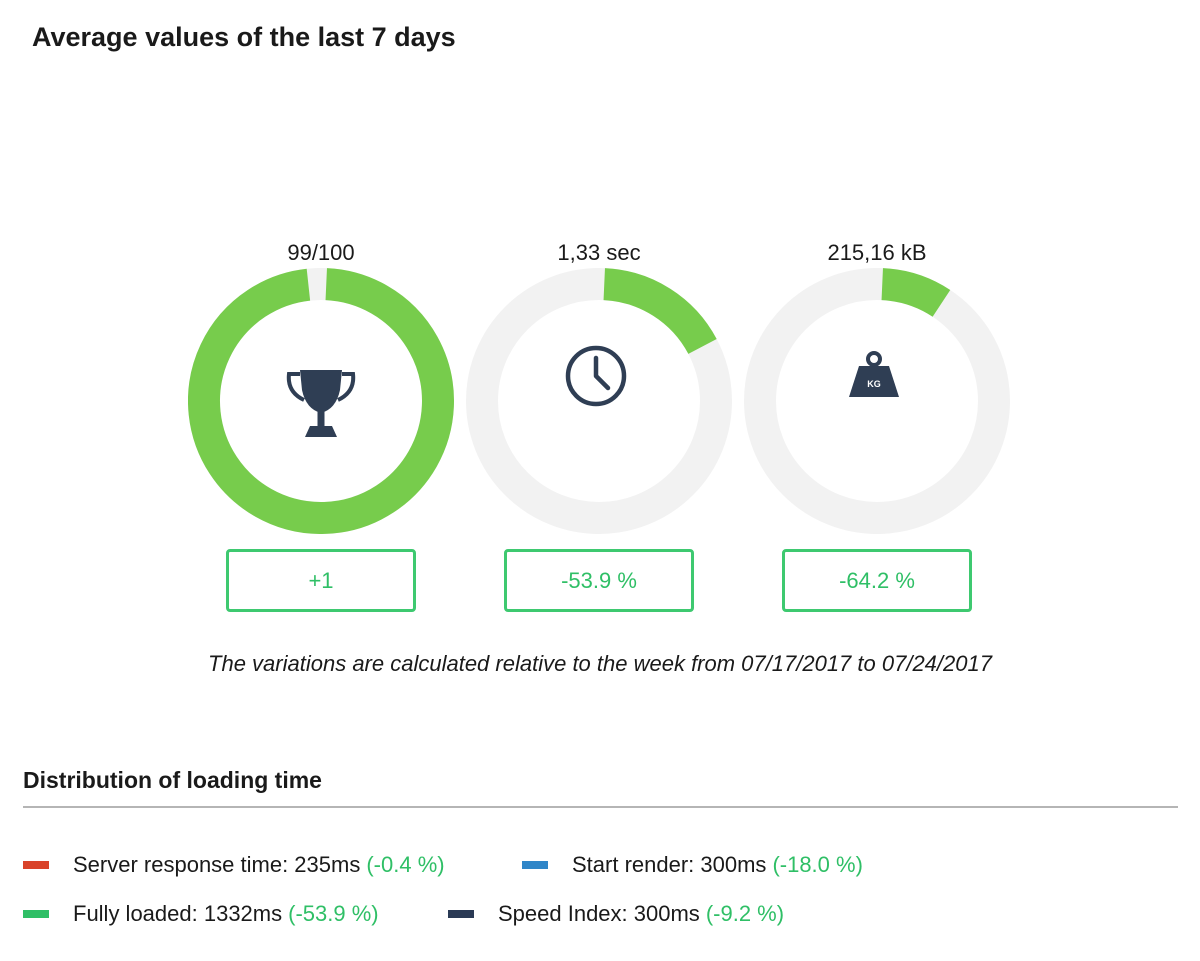 Image resolution: width=1200 pixels, height=961 pixels. I want to click on trophy-icon, so click(321, 403).